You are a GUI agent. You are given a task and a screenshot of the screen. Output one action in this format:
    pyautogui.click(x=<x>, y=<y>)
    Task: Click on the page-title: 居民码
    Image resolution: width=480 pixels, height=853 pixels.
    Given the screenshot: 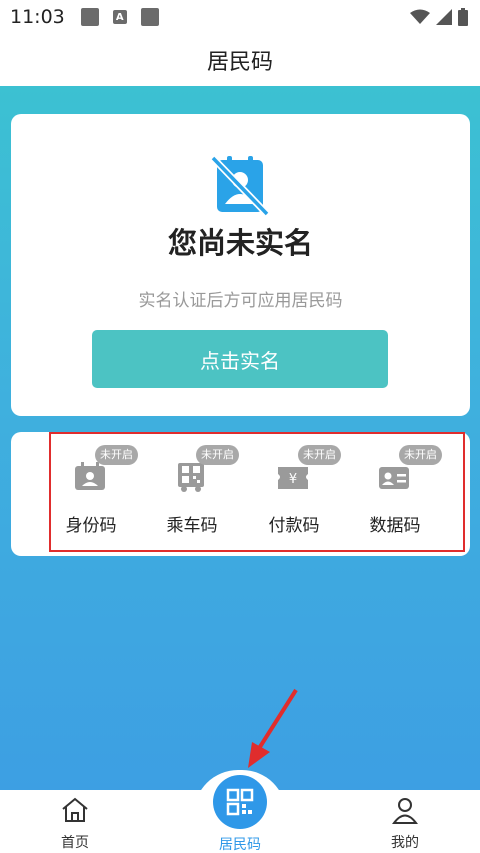 What is the action you would take?
    pyautogui.click(x=239, y=62)
    